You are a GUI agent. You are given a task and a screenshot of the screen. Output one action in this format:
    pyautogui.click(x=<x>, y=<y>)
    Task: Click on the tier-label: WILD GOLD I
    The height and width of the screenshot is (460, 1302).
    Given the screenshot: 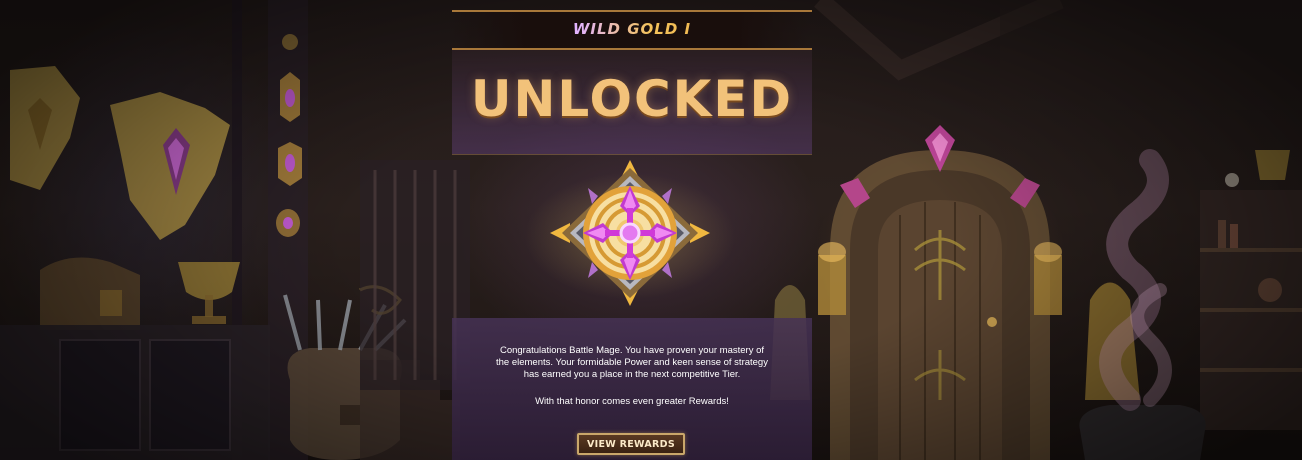 What is the action you would take?
    pyautogui.click(x=632, y=29)
    